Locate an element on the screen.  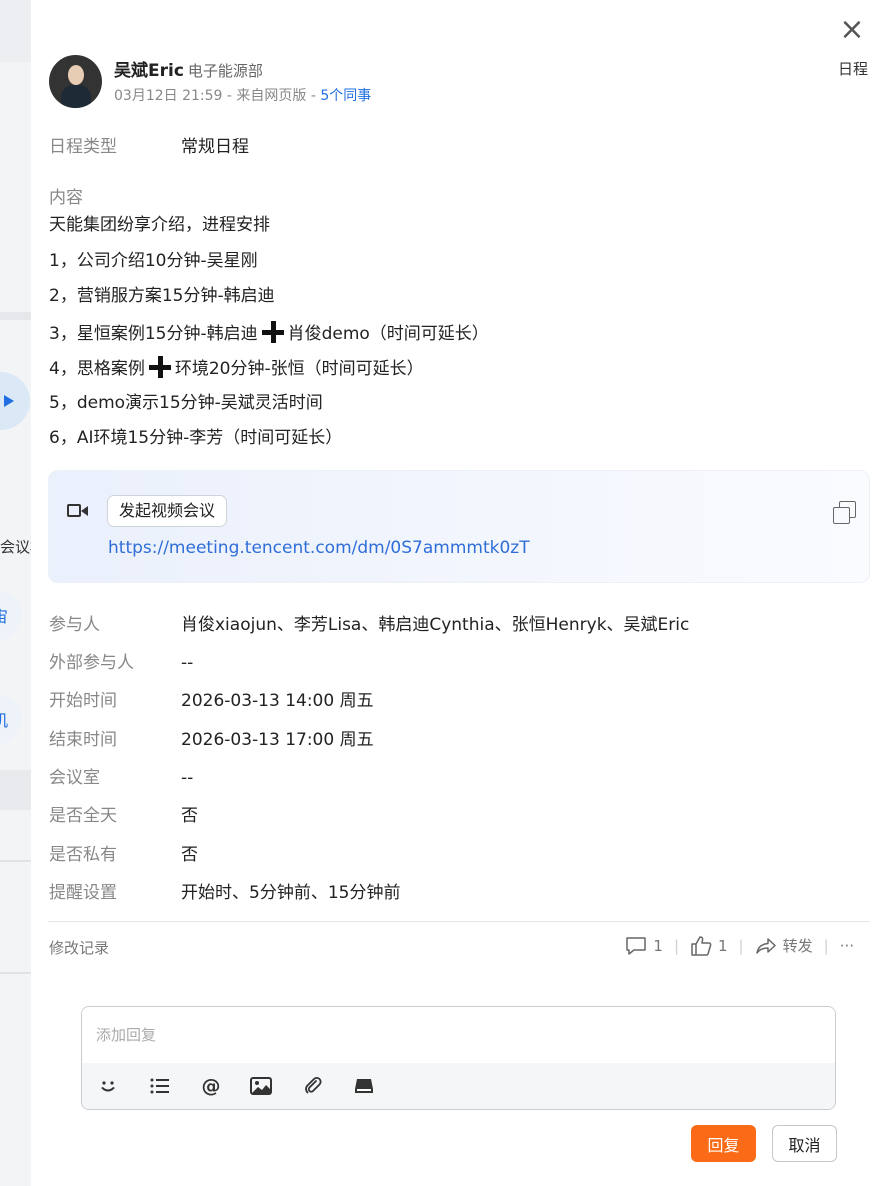
background-icon: 机 is located at coordinates (11, 719).